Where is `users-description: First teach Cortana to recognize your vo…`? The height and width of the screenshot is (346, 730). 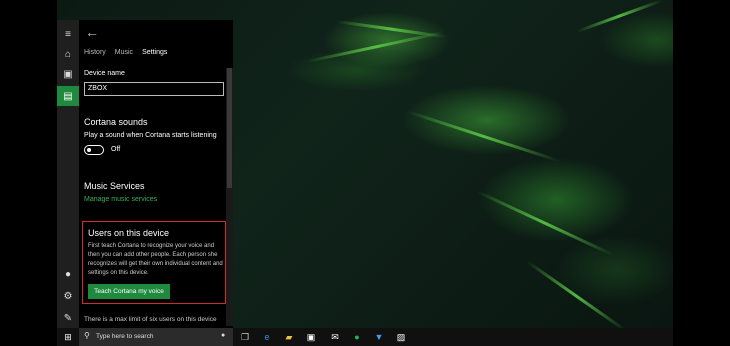
users-description: First teach Cortana to recognize your vo… is located at coordinates (155, 259).